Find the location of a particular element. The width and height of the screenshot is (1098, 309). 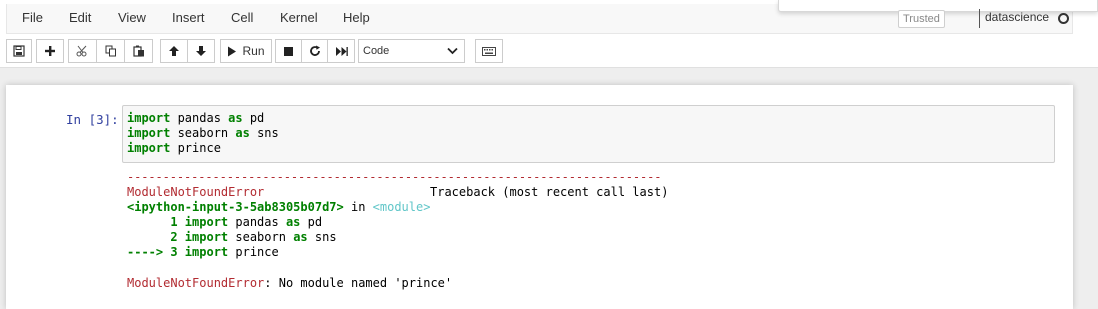

chevron-down-icon is located at coordinates (452, 51).